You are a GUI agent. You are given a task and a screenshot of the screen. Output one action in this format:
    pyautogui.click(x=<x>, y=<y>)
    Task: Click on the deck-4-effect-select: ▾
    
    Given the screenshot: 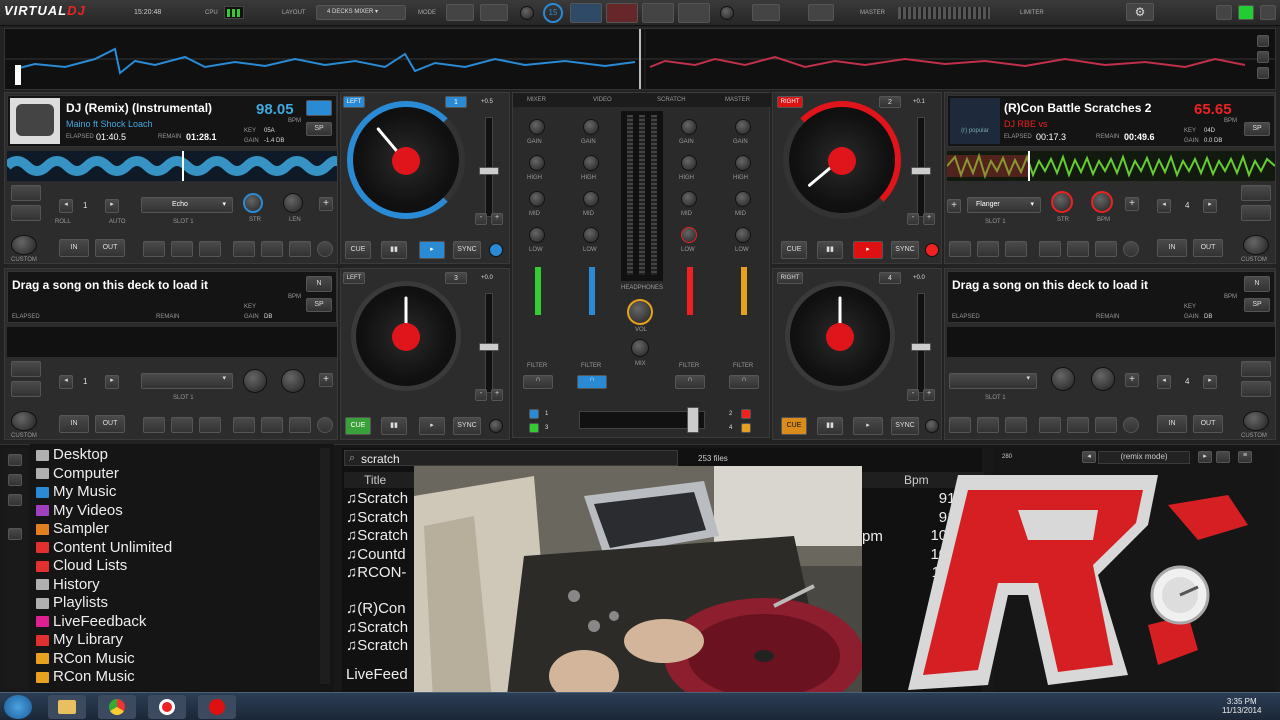 What is the action you would take?
    pyautogui.click(x=993, y=381)
    